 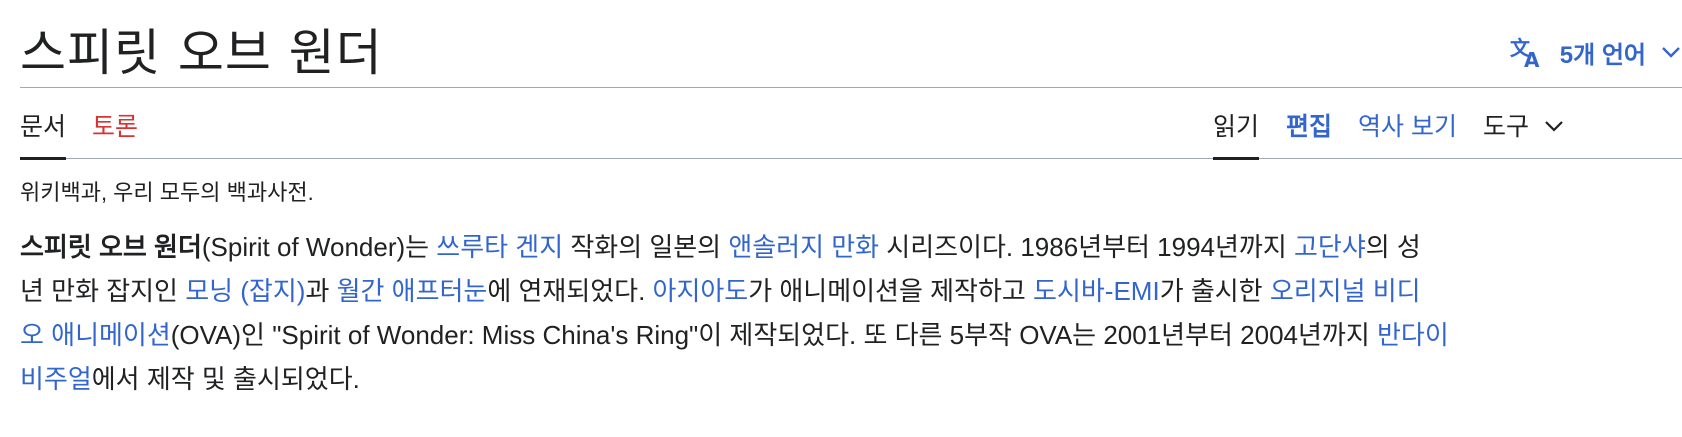 What do you see at coordinates (701, 291) in the screenshot?
I see `article-link: 아지아도` at bounding box center [701, 291].